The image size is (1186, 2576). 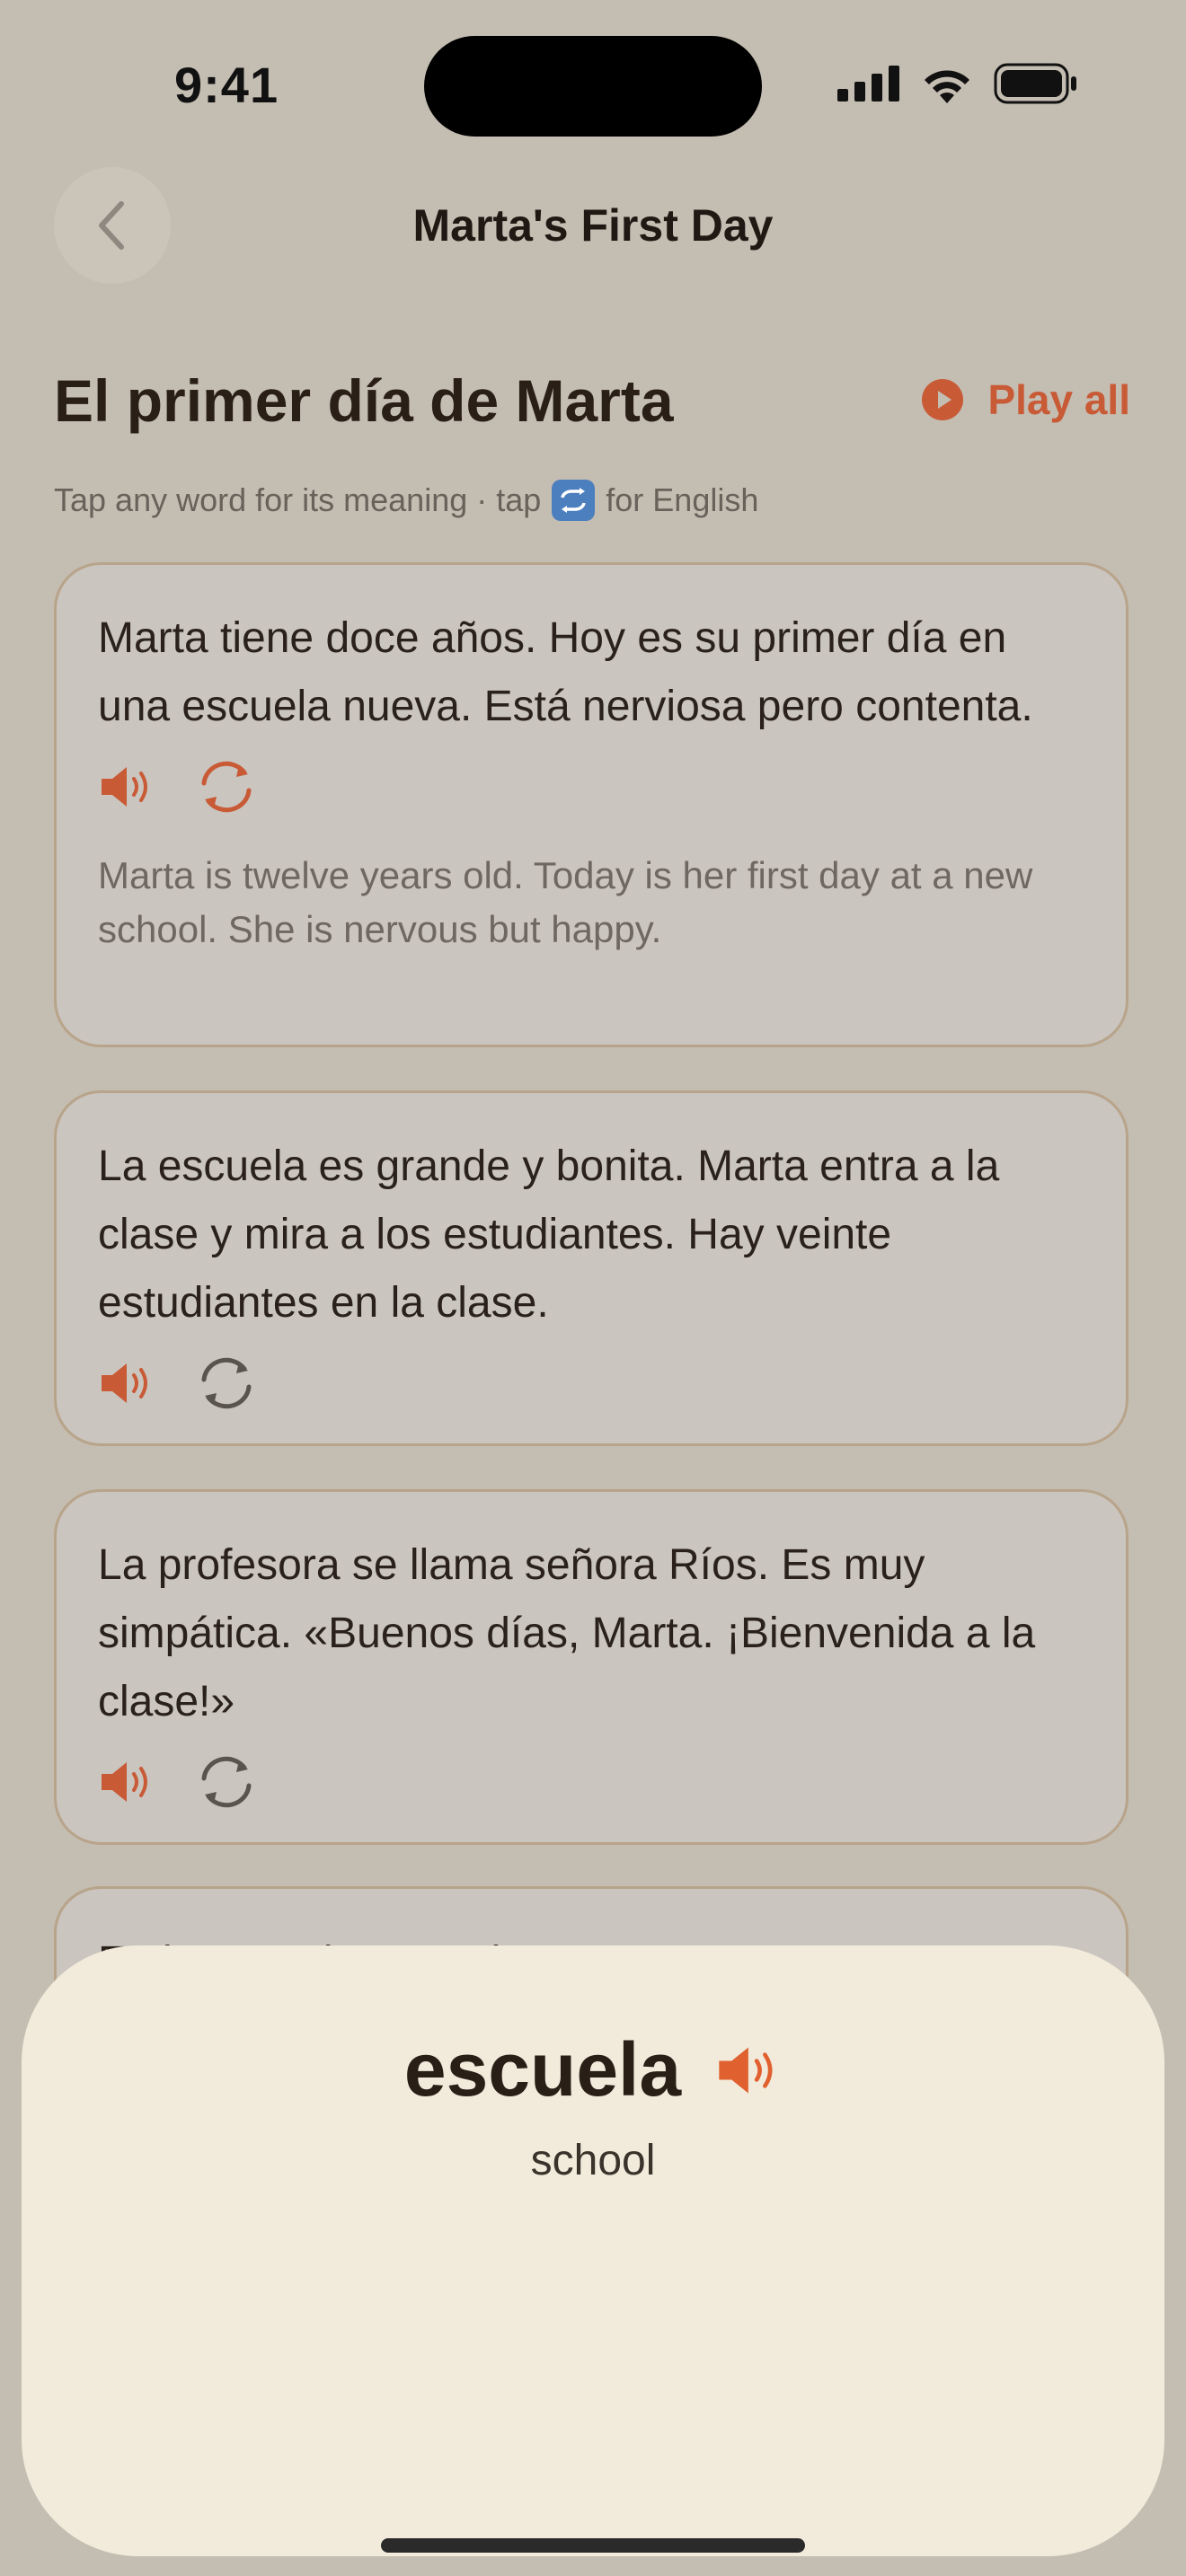 What do you see at coordinates (593, 225) in the screenshot?
I see `nav-title: Marta's First Day` at bounding box center [593, 225].